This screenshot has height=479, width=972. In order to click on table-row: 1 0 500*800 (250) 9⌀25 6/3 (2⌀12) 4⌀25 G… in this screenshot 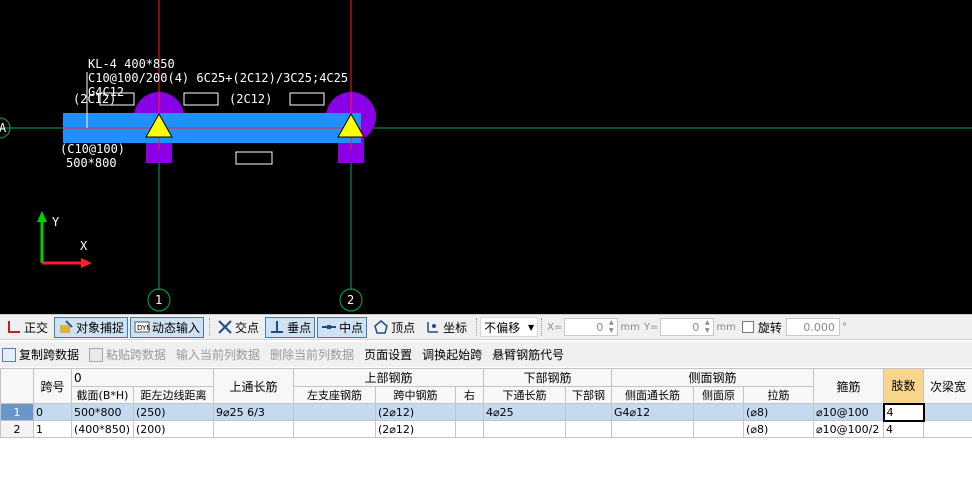, I will do `click(486, 412)`.